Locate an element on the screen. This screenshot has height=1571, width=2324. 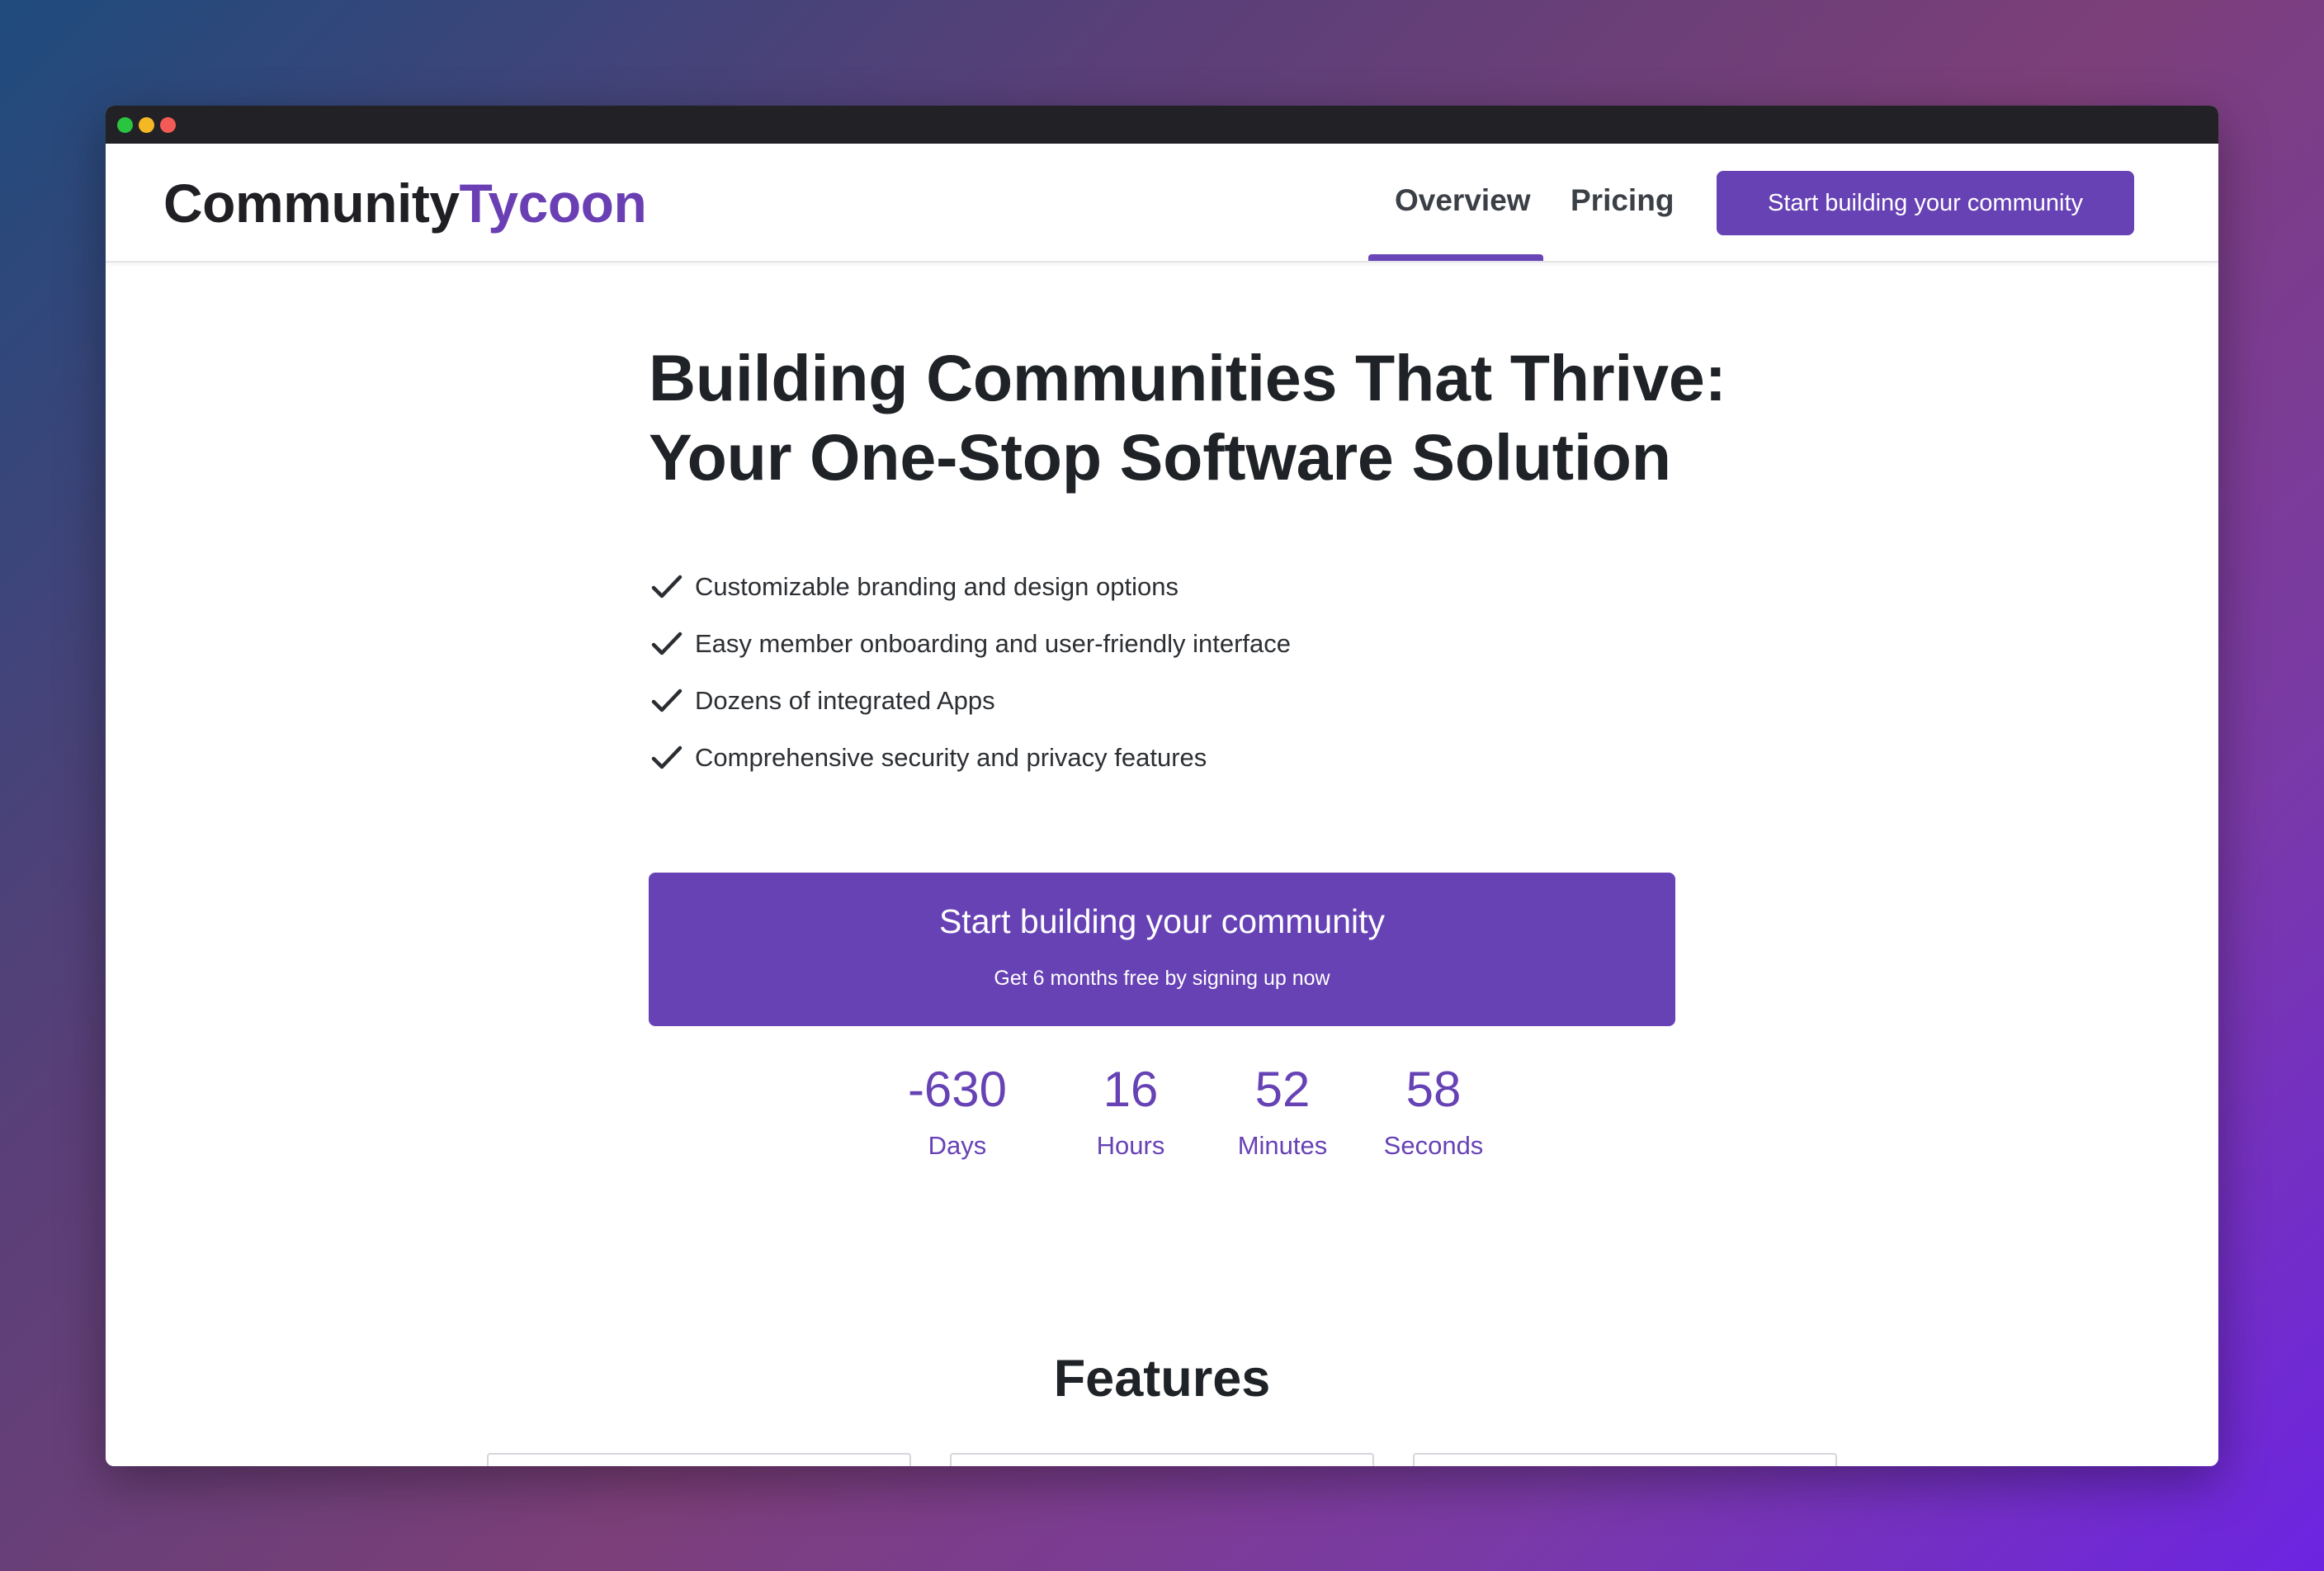
list-item: Customizable branding and design options is located at coordinates (1145, 586).